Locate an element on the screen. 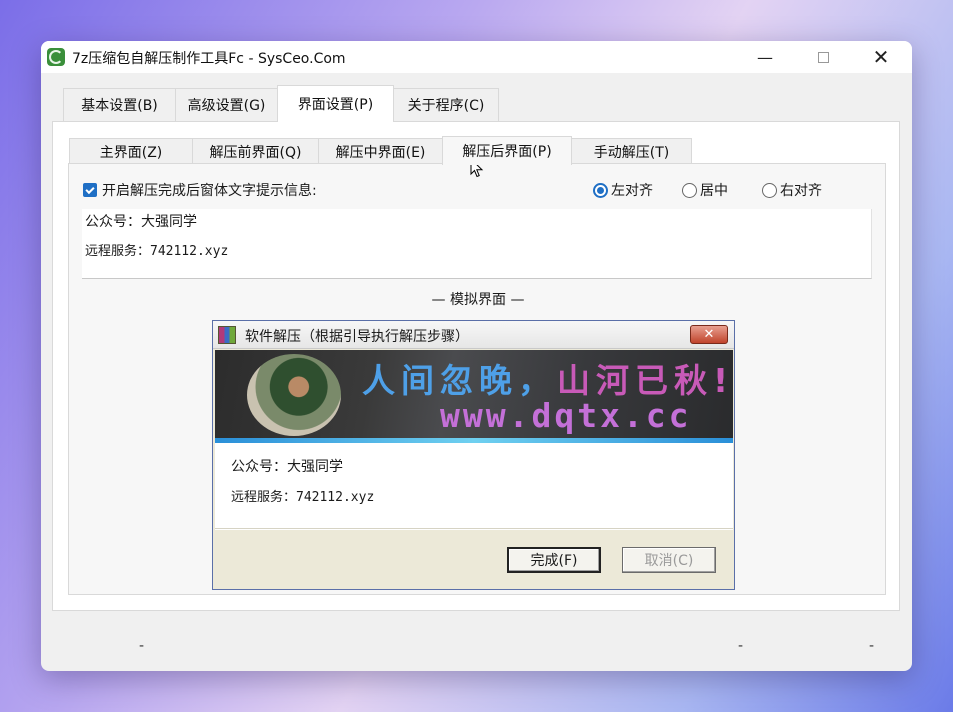 Image resolution: width=953 pixels, height=712 pixels. banner-slogan: 人间忽晚，山河已秋! is located at coordinates (547, 378).